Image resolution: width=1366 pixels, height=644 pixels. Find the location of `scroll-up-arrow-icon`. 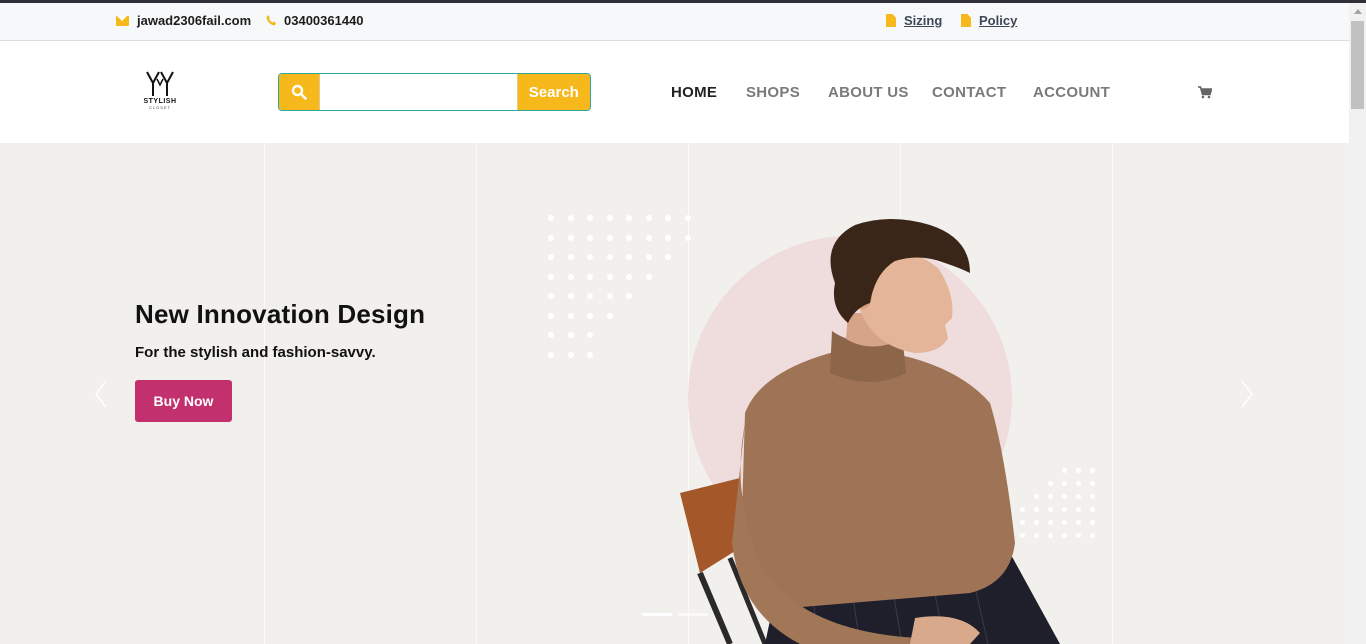

scroll-up-arrow-icon is located at coordinates (1358, 11).